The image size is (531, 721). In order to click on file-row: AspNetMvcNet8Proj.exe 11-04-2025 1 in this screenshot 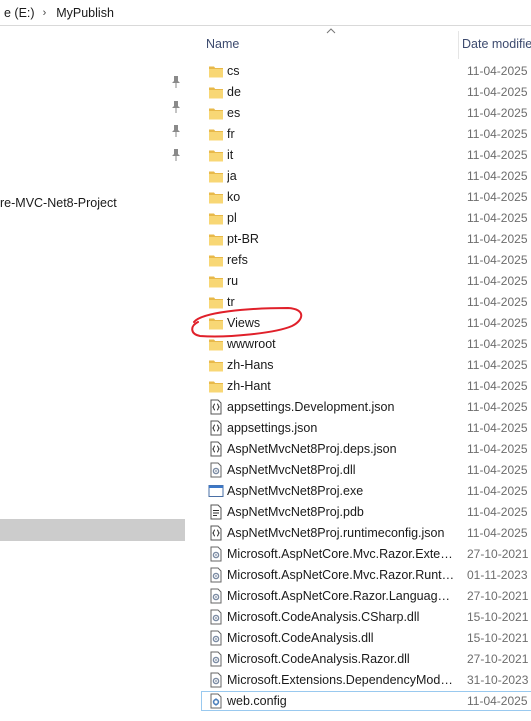, I will do `click(363, 491)`.